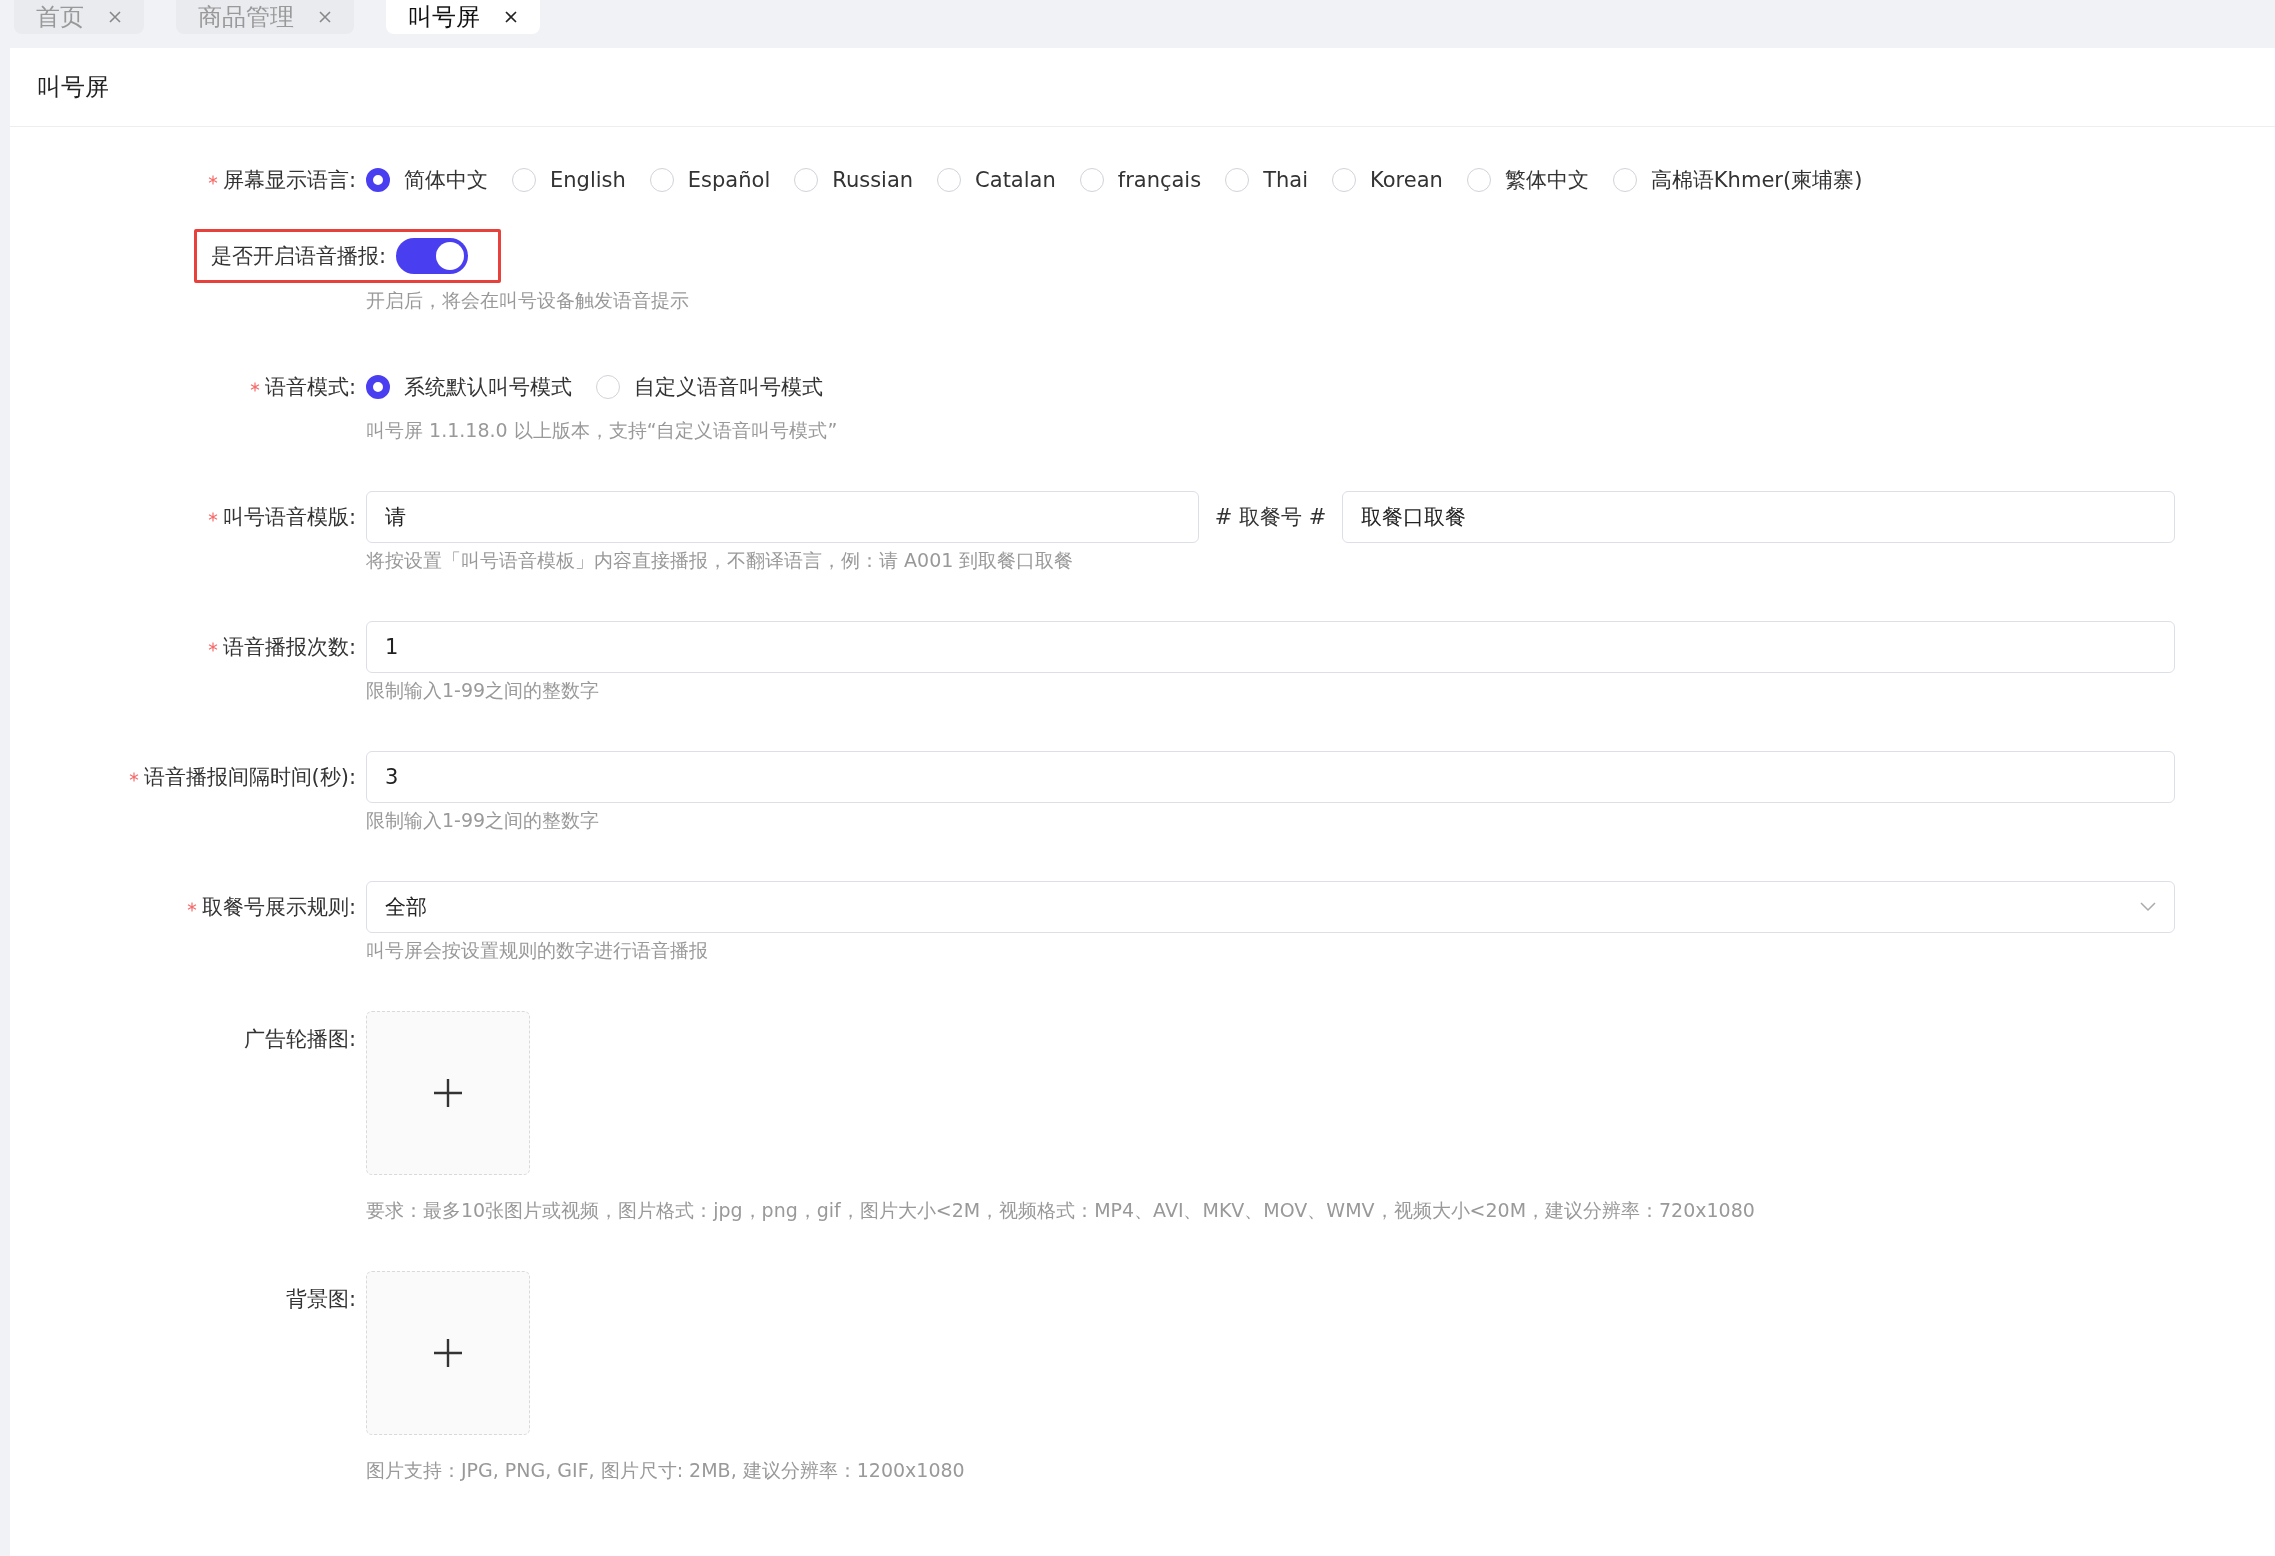  Describe the element at coordinates (666, 1470) in the screenshot. I see `hint-text: 图片支持：JPG, PNG, GIF, 图片尺寸: 2MB, 建议分辨率：1200x1080` at that location.